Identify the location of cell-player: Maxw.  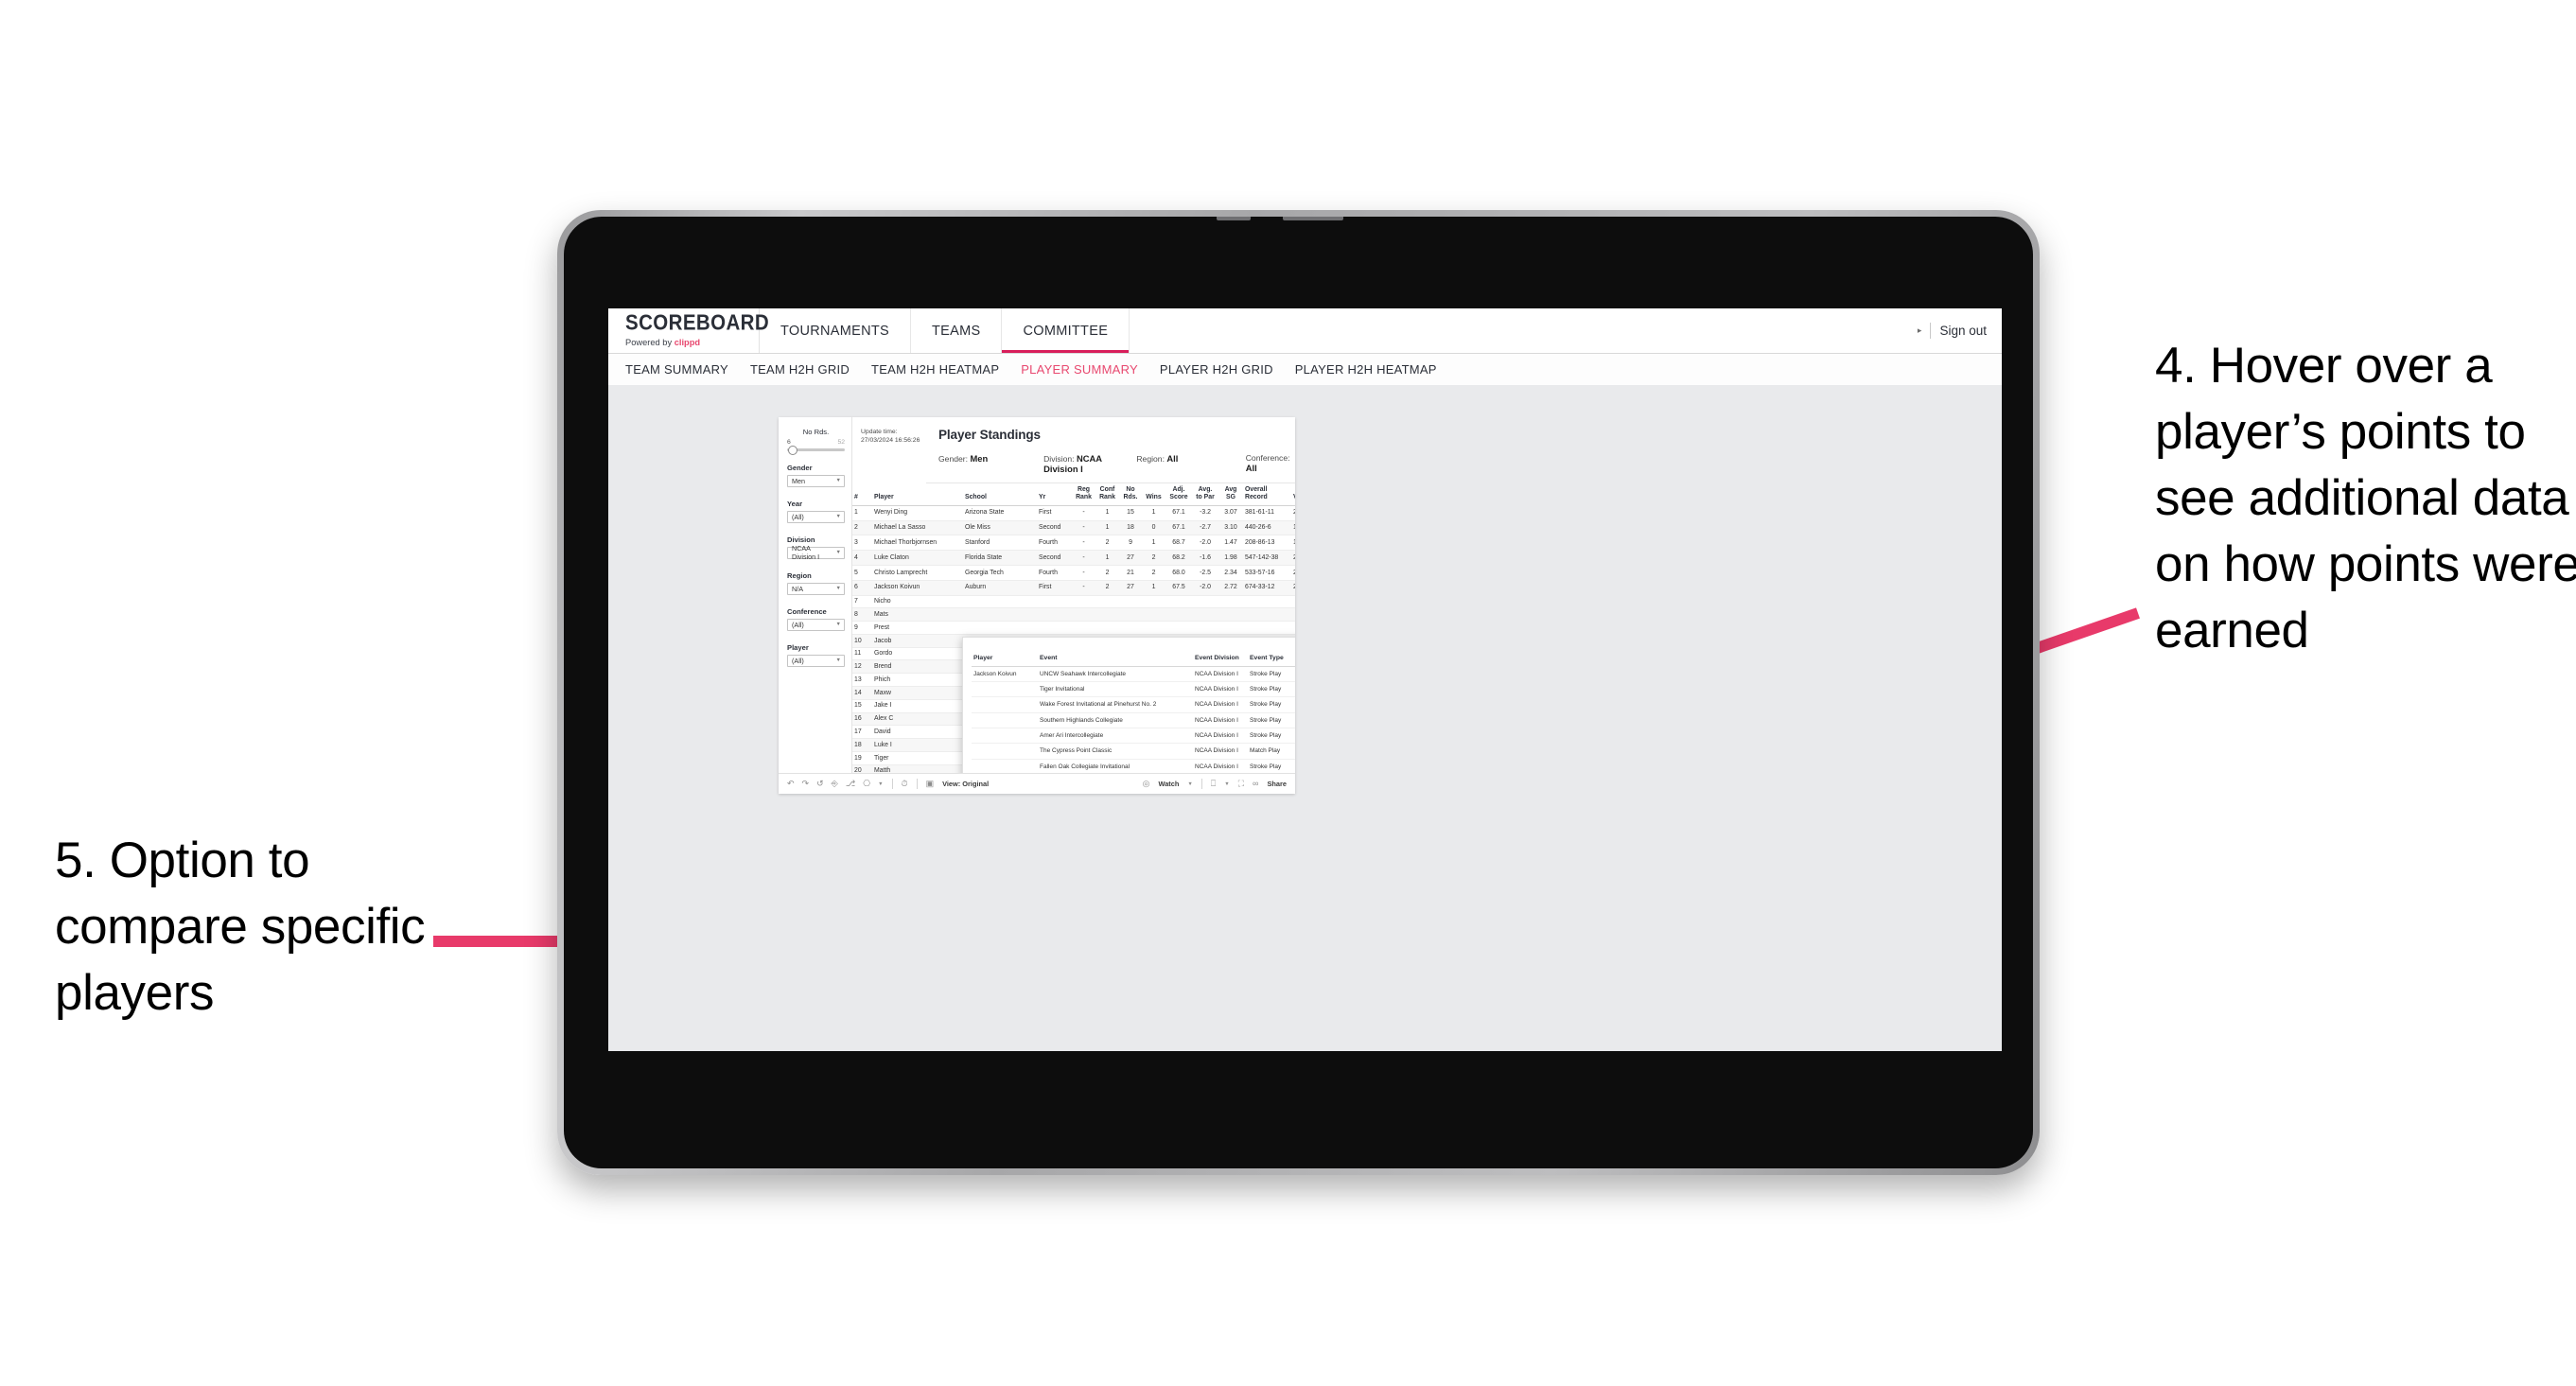
(918, 693).